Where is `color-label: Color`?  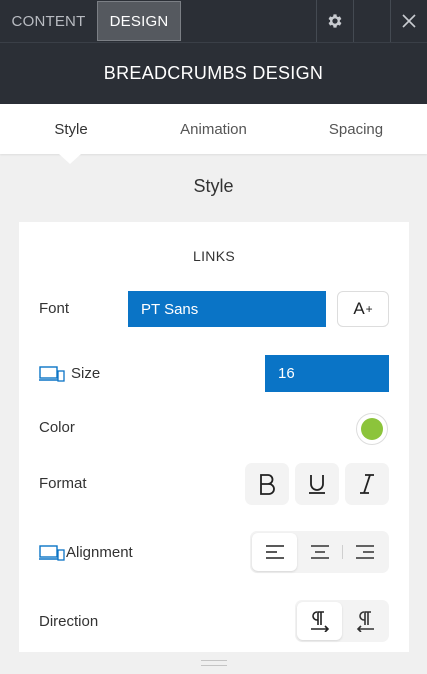 color-label: Color is located at coordinates (57, 427).